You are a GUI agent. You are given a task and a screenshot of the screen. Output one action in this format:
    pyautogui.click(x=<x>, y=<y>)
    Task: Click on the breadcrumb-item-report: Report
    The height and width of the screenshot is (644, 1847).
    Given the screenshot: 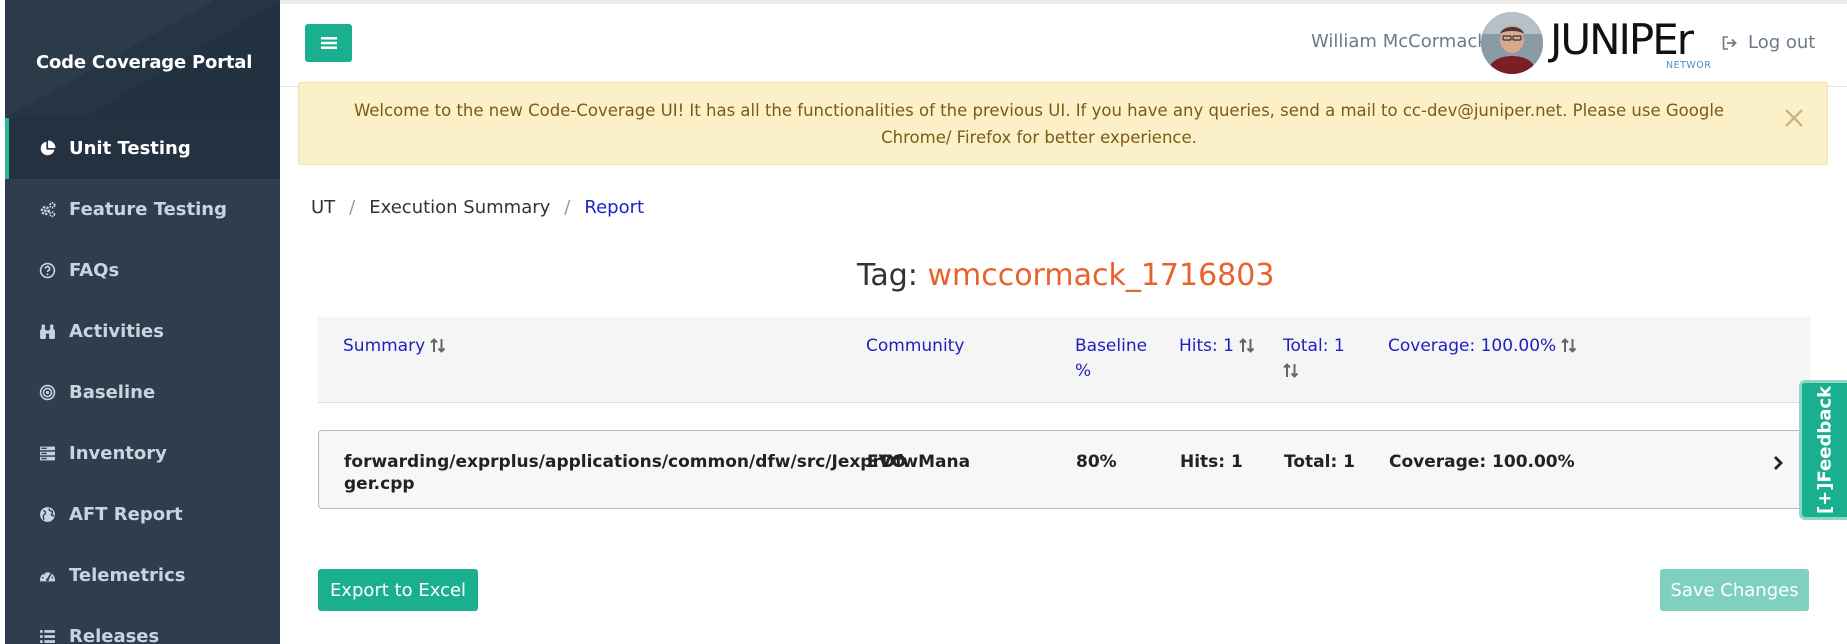 What is the action you would take?
    pyautogui.click(x=614, y=207)
    